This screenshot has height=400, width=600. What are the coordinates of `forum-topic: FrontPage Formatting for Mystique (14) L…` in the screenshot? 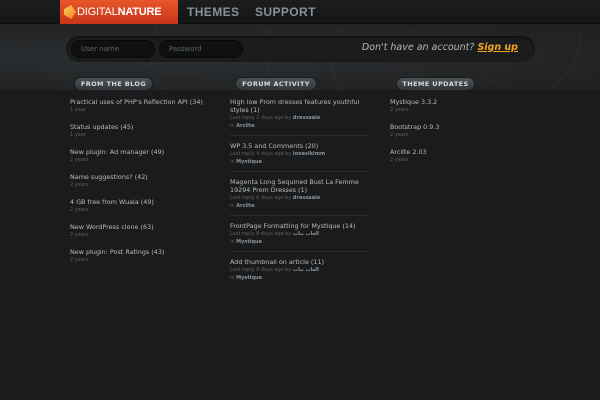 It's located at (299, 237).